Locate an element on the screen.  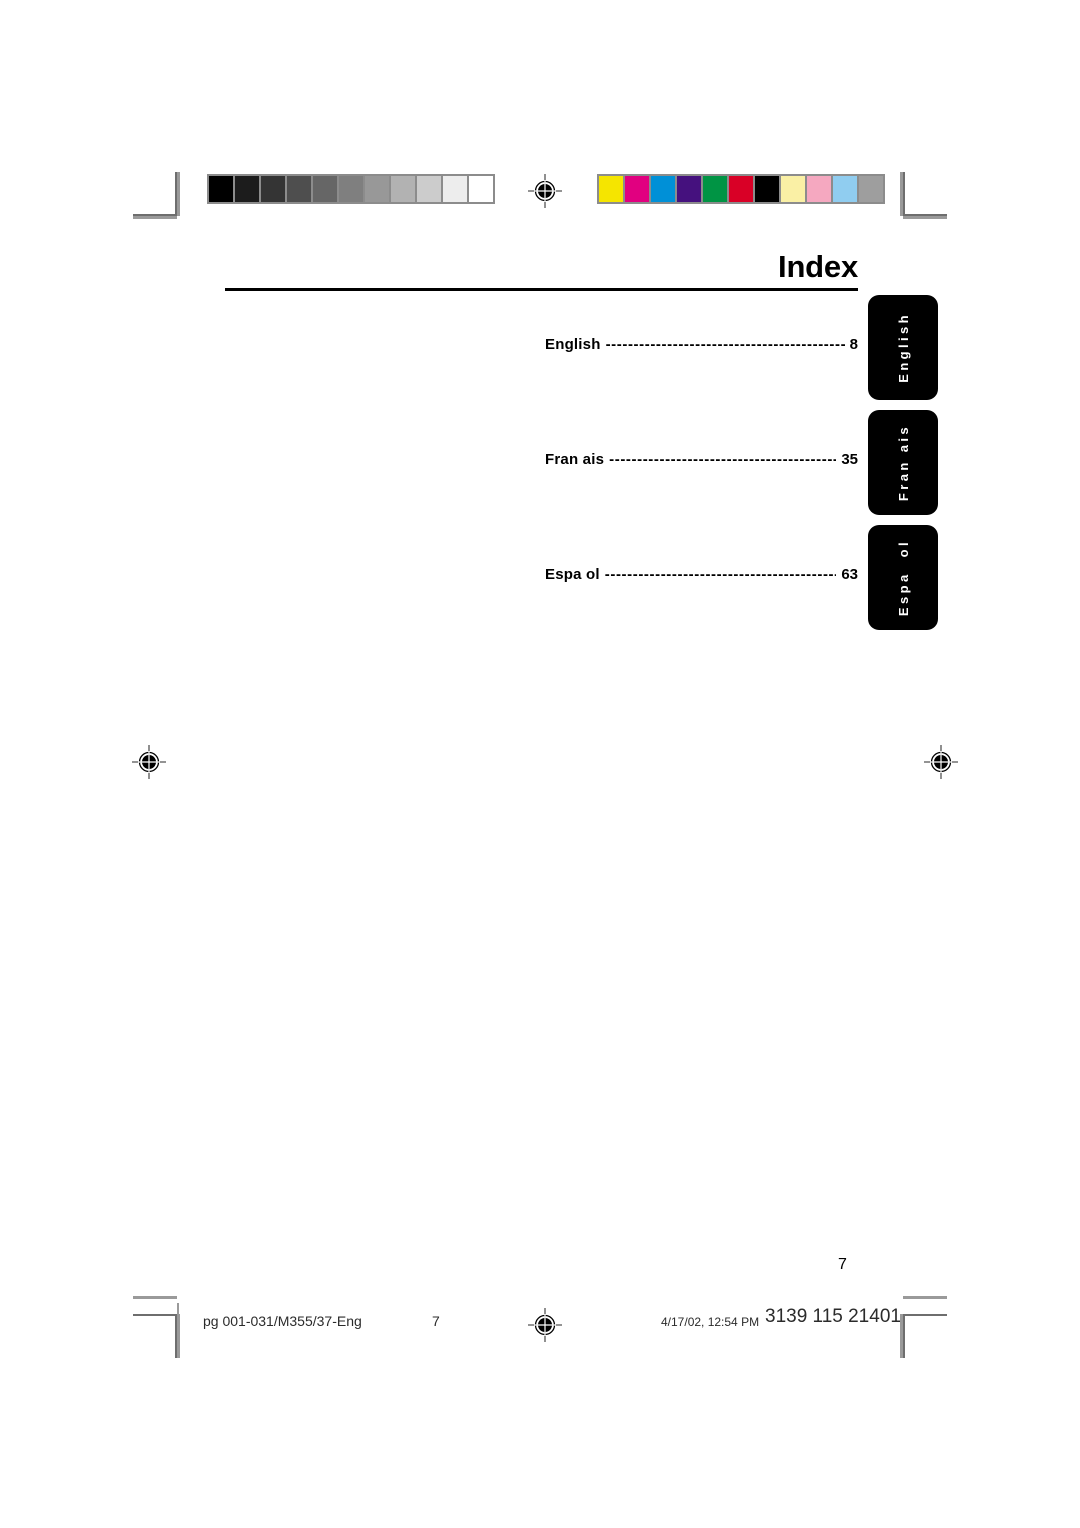
crop-tick-top-right-vertical is located at coordinates (901, 194).